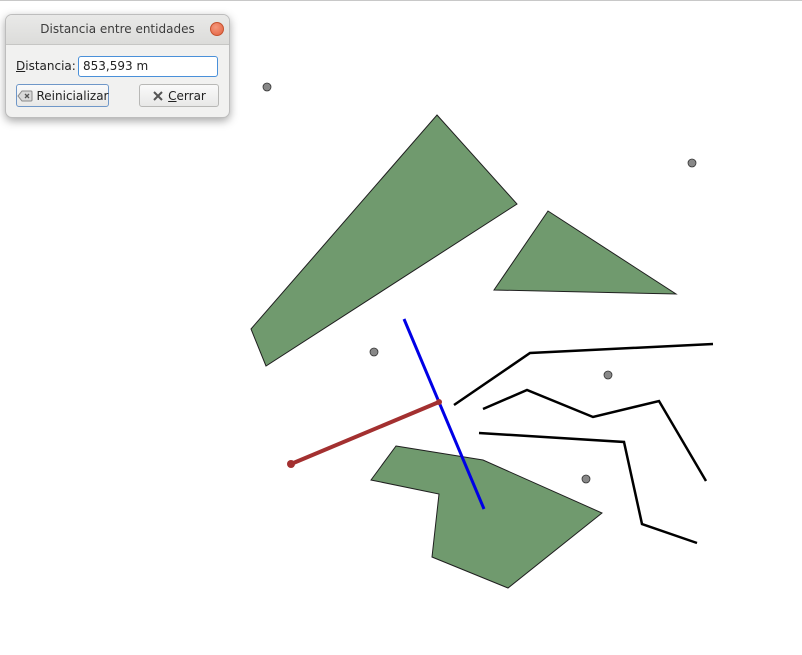 The image size is (802, 655). Describe the element at coordinates (148, 66) in the screenshot. I see `distance-field: 853,593 m` at that location.